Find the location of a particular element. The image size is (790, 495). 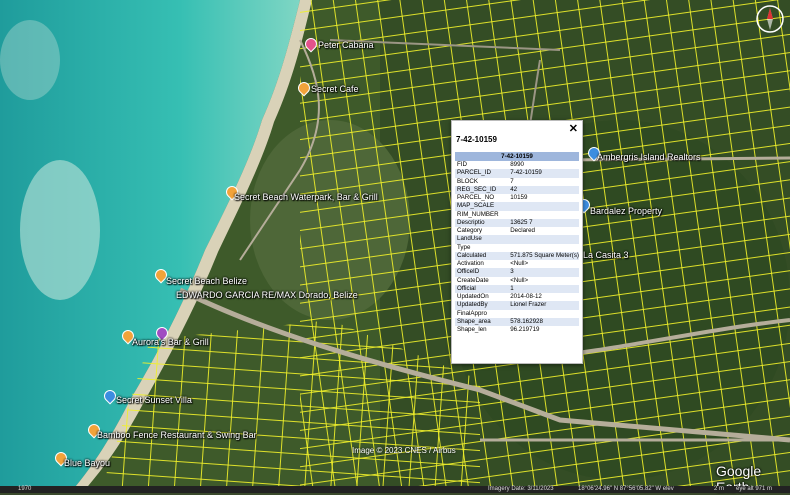

table-row: MAP_SCALE is located at coordinates (517, 206).